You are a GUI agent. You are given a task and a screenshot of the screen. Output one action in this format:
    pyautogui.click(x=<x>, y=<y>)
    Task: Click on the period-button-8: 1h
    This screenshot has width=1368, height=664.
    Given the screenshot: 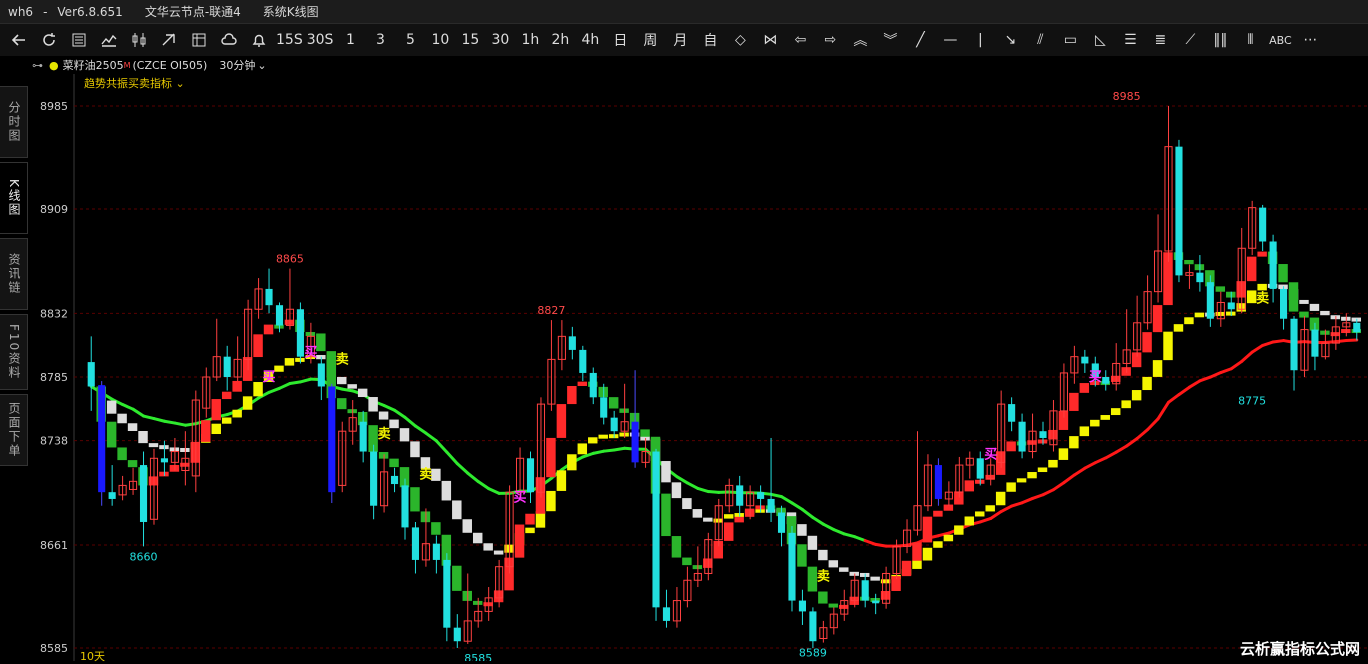 What is the action you would take?
    pyautogui.click(x=530, y=40)
    